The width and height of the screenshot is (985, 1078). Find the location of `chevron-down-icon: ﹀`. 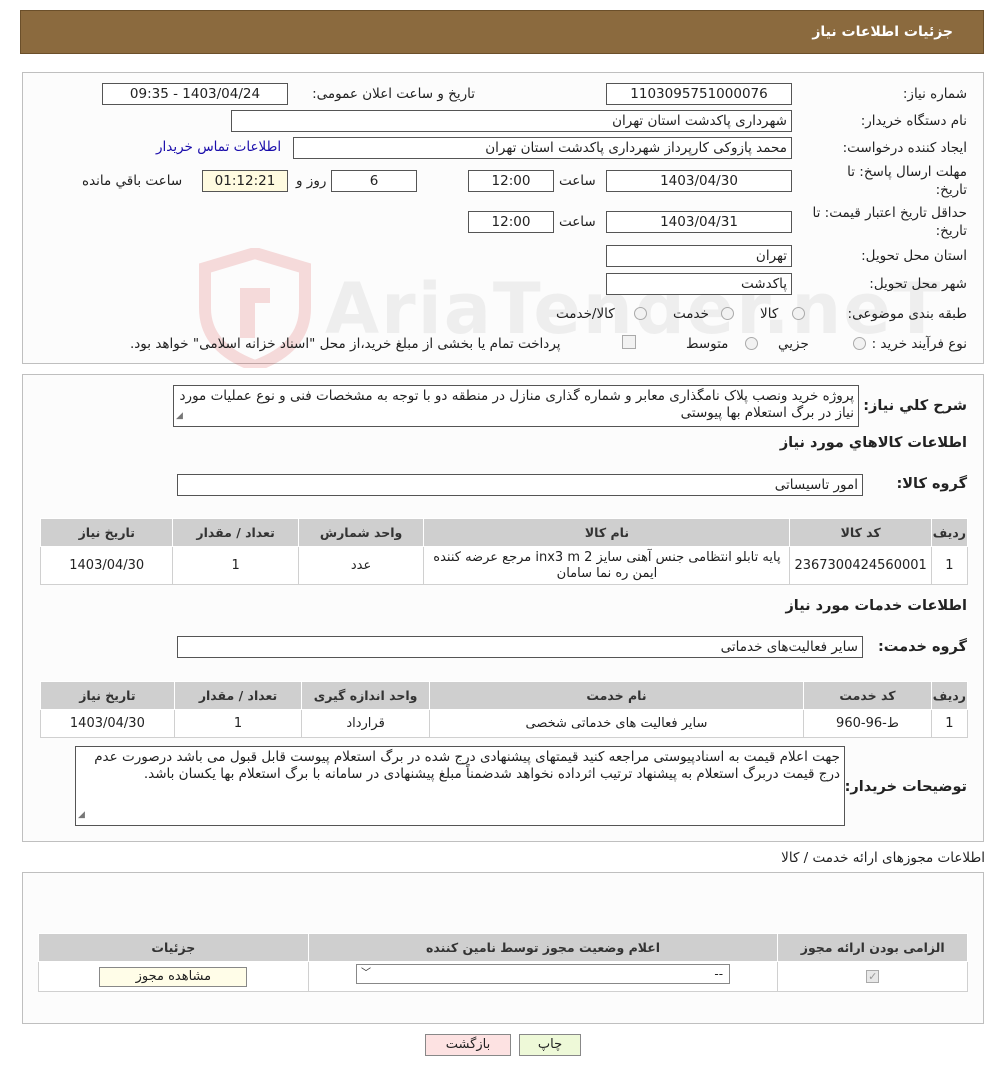

chevron-down-icon: ﹀ is located at coordinates (366, 973).